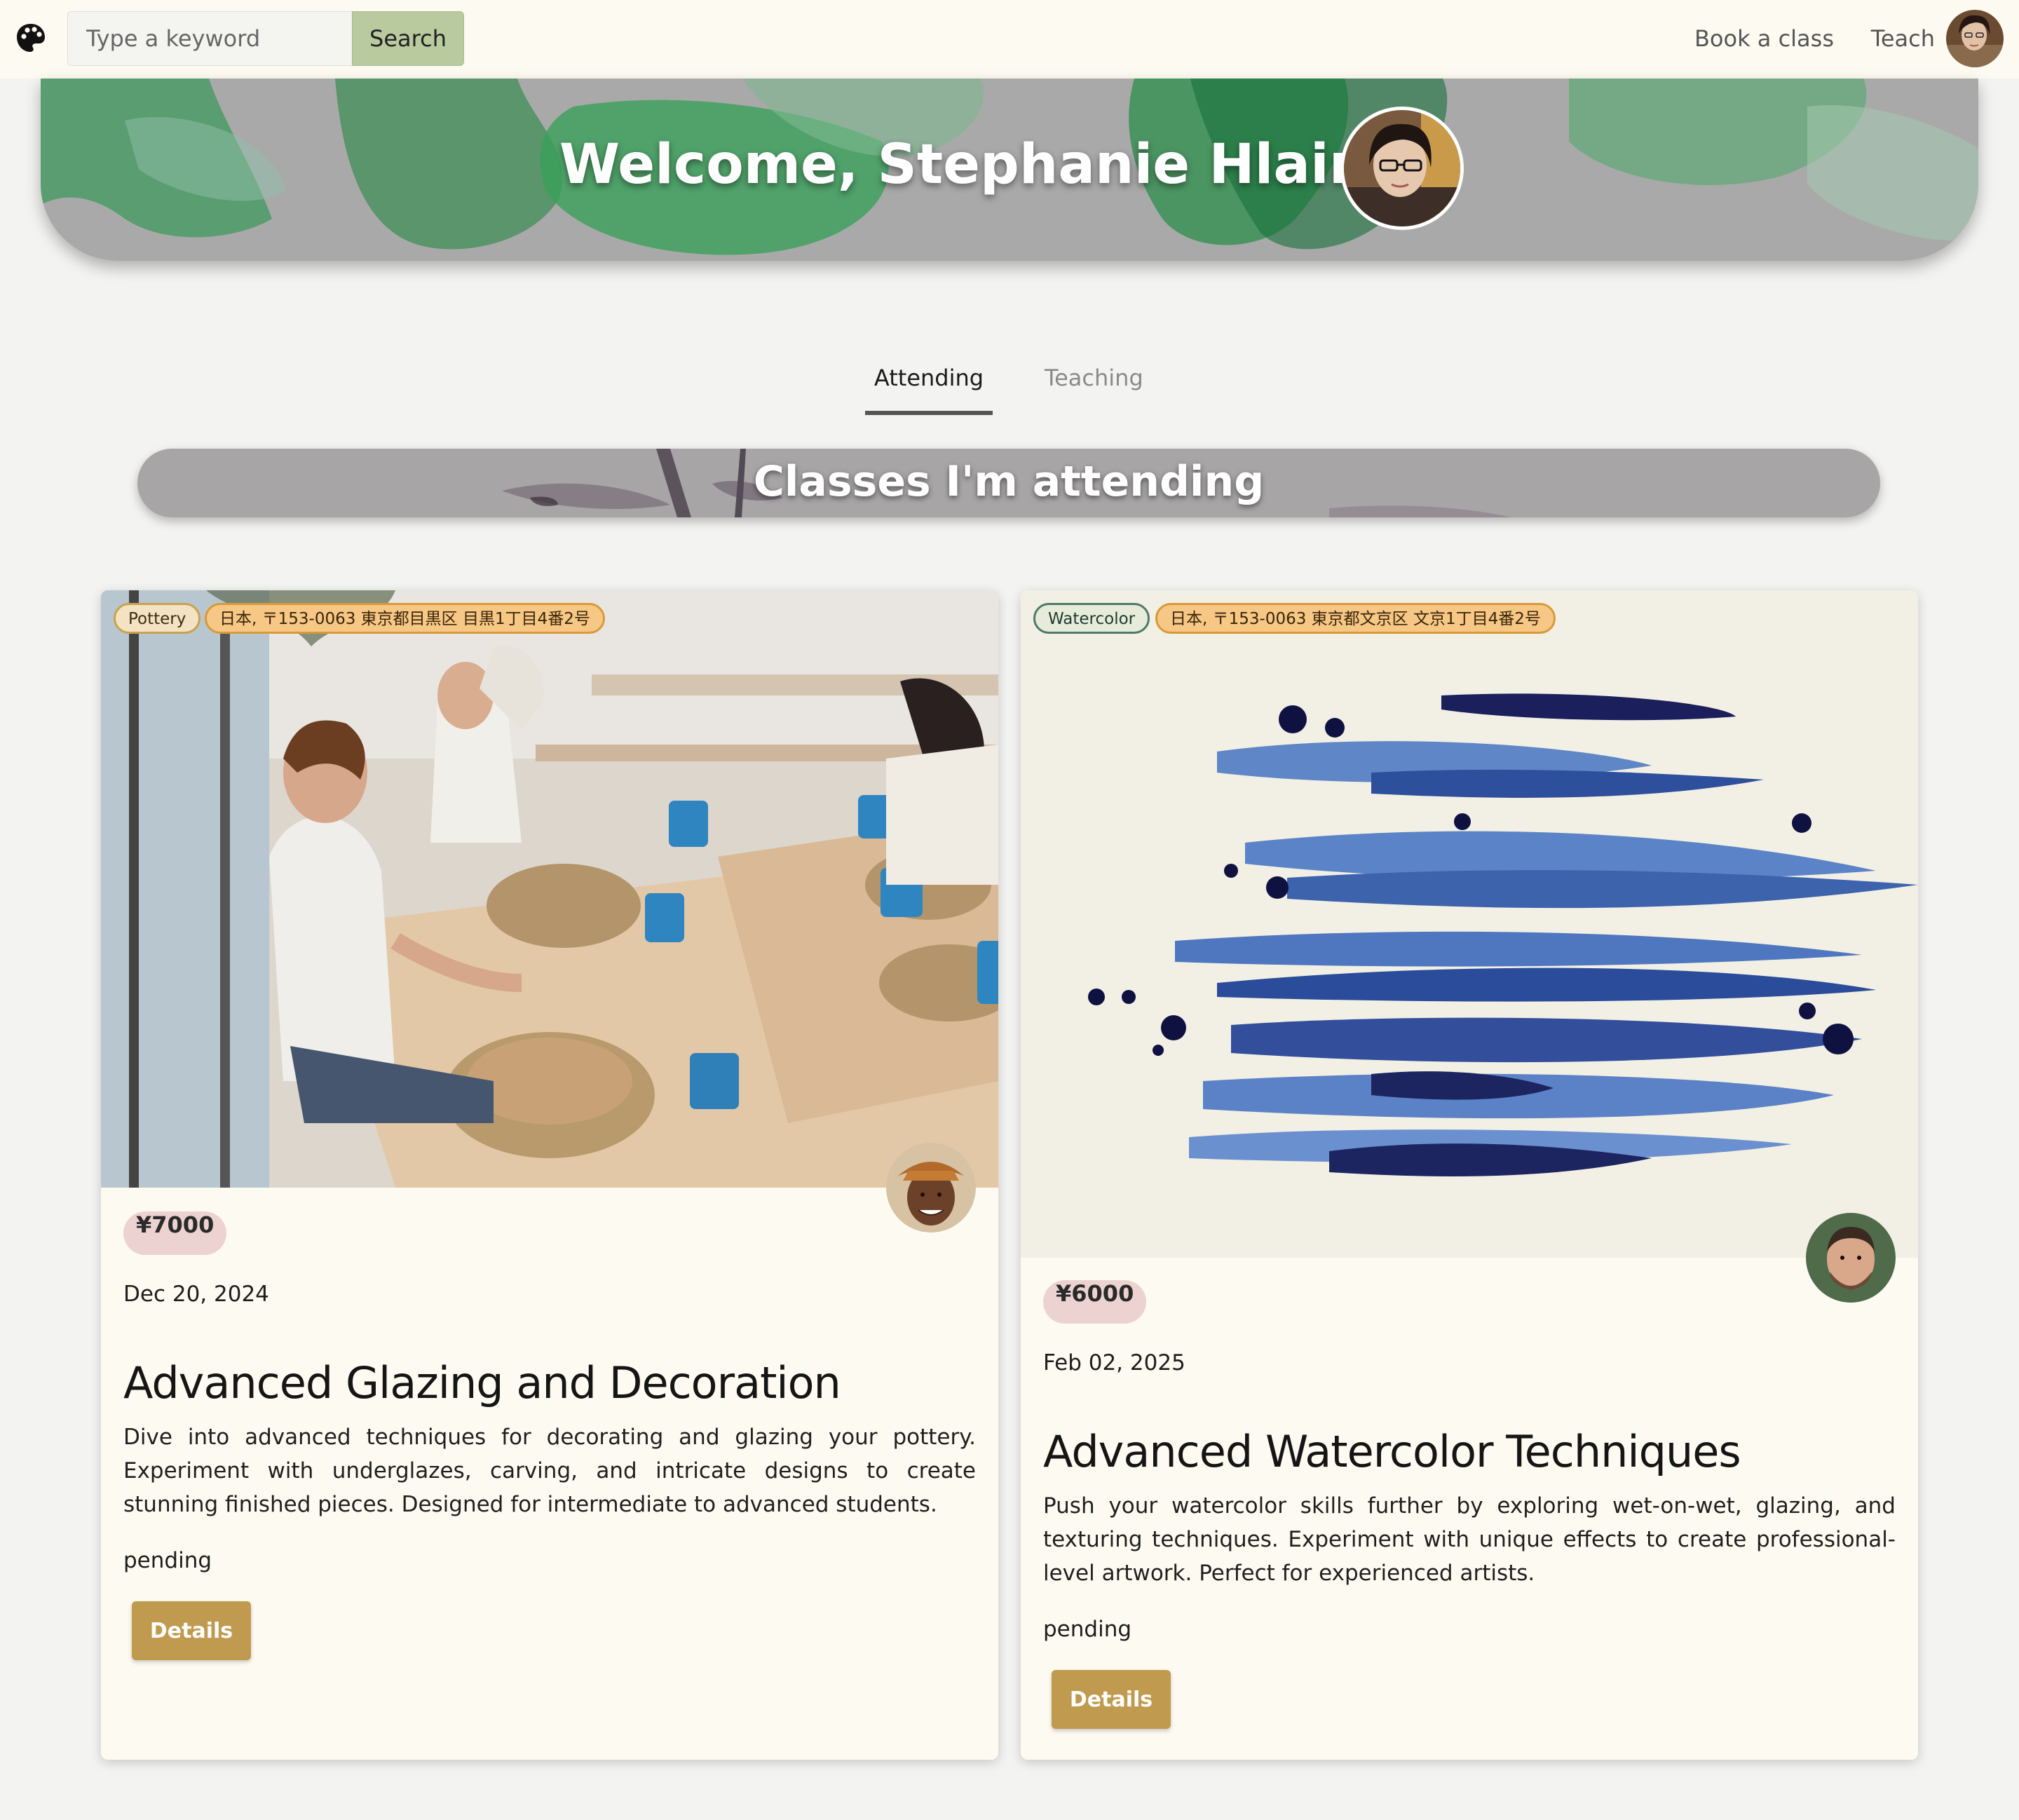  What do you see at coordinates (196, 1294) in the screenshot?
I see `class-date: Dec 20, 2024` at bounding box center [196, 1294].